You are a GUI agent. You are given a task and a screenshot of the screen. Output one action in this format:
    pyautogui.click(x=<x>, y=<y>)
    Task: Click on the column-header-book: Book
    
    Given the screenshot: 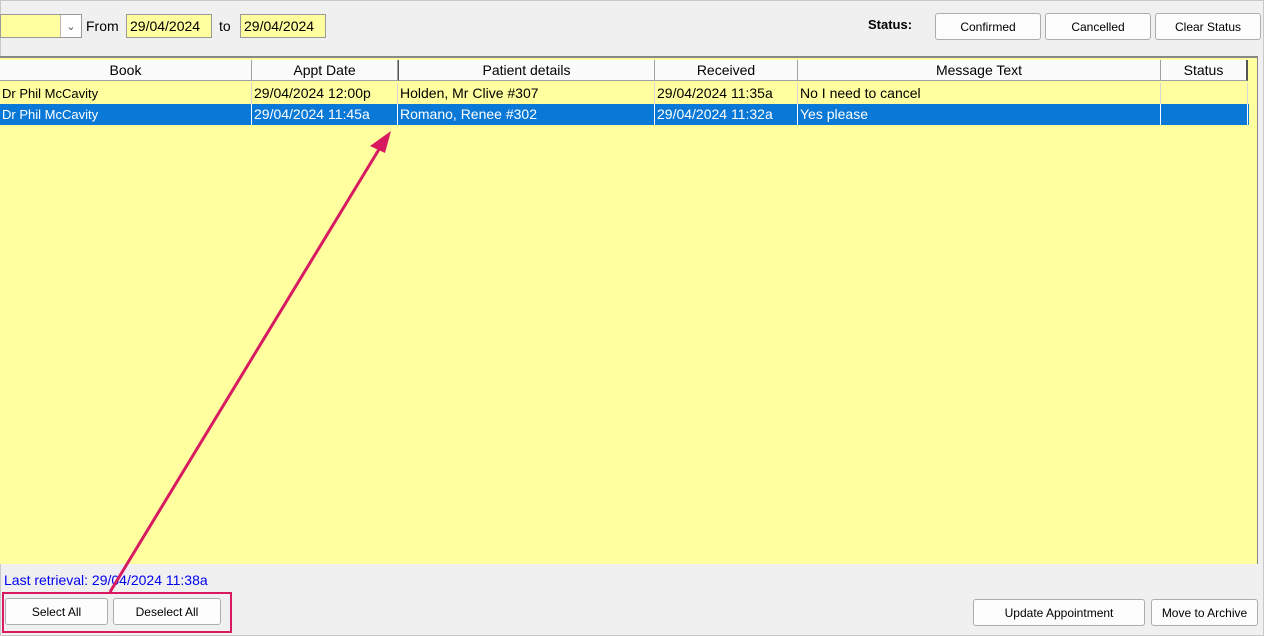 What is the action you would take?
    pyautogui.click(x=126, y=70)
    